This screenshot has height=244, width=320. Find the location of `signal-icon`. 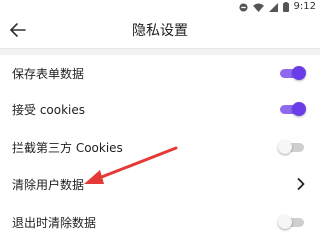

signal-icon is located at coordinates (273, 7).